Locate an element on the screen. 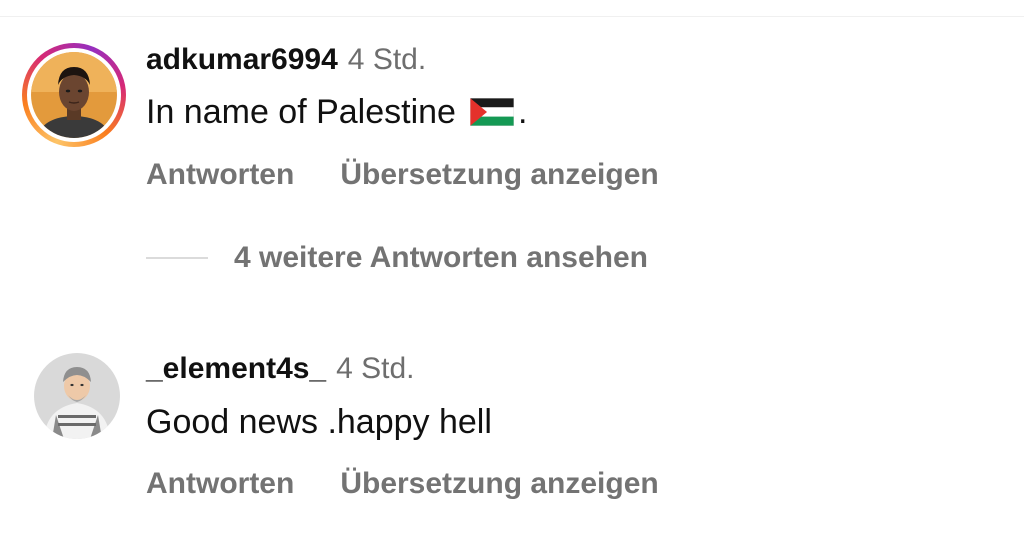 Image resolution: width=1024 pixels, height=555 pixels. replies-divider-line is located at coordinates (177, 258).